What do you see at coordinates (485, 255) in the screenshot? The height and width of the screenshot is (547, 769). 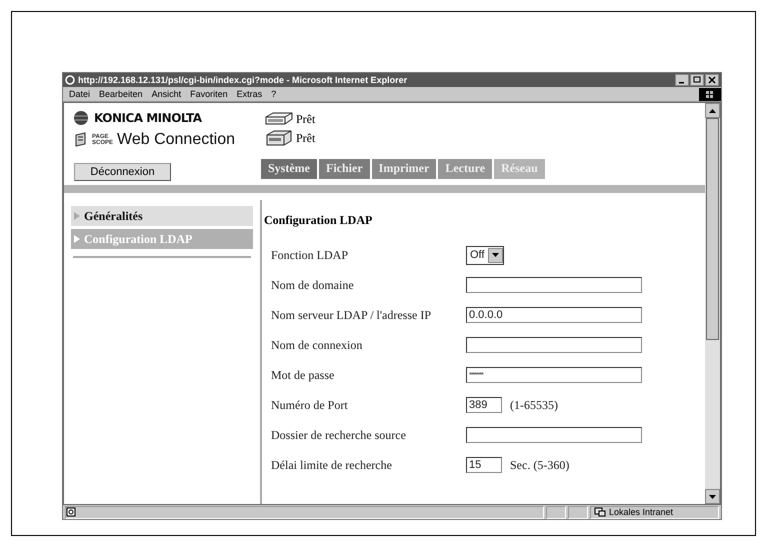 I see `dropdown: Off` at bounding box center [485, 255].